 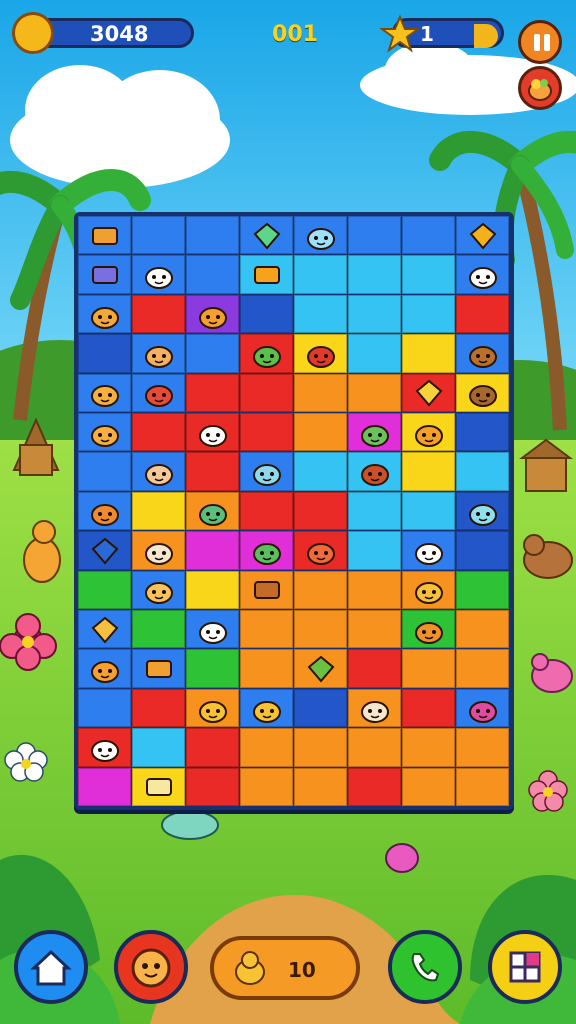 I want to click on powerup-counter: 10, so click(x=285, y=968).